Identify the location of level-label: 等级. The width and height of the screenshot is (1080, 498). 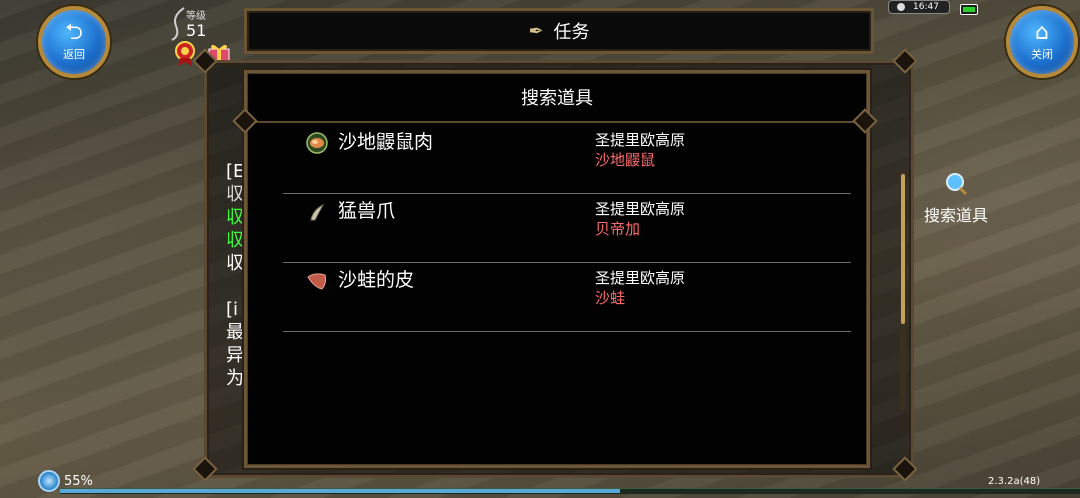
(196, 16).